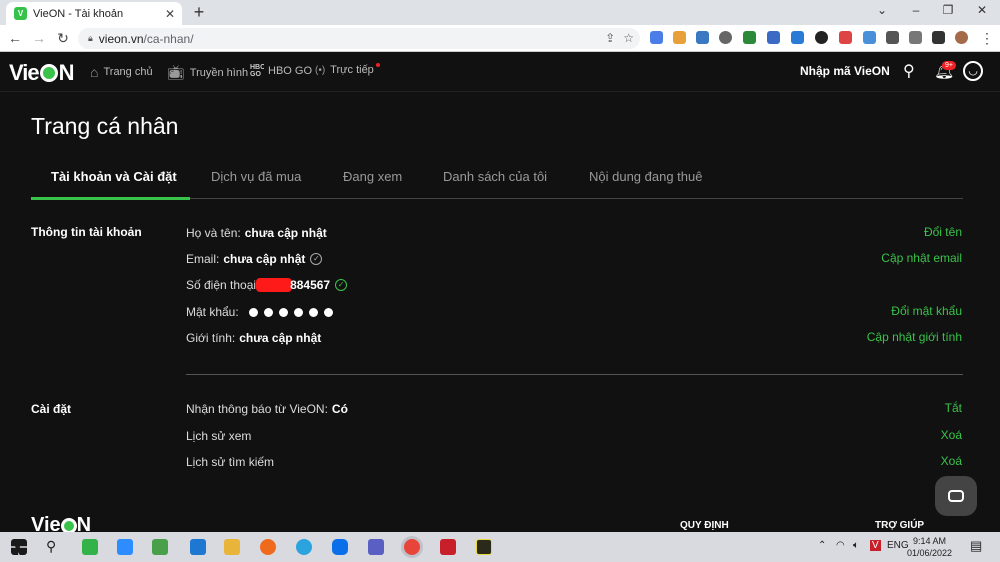  Describe the element at coordinates (500, 547) in the screenshot. I see `windows-taskbar: ⚲ ⌃ ◠ 🔈︎ V ENG 9:14 AM 01/06/2022 ▤` at that location.